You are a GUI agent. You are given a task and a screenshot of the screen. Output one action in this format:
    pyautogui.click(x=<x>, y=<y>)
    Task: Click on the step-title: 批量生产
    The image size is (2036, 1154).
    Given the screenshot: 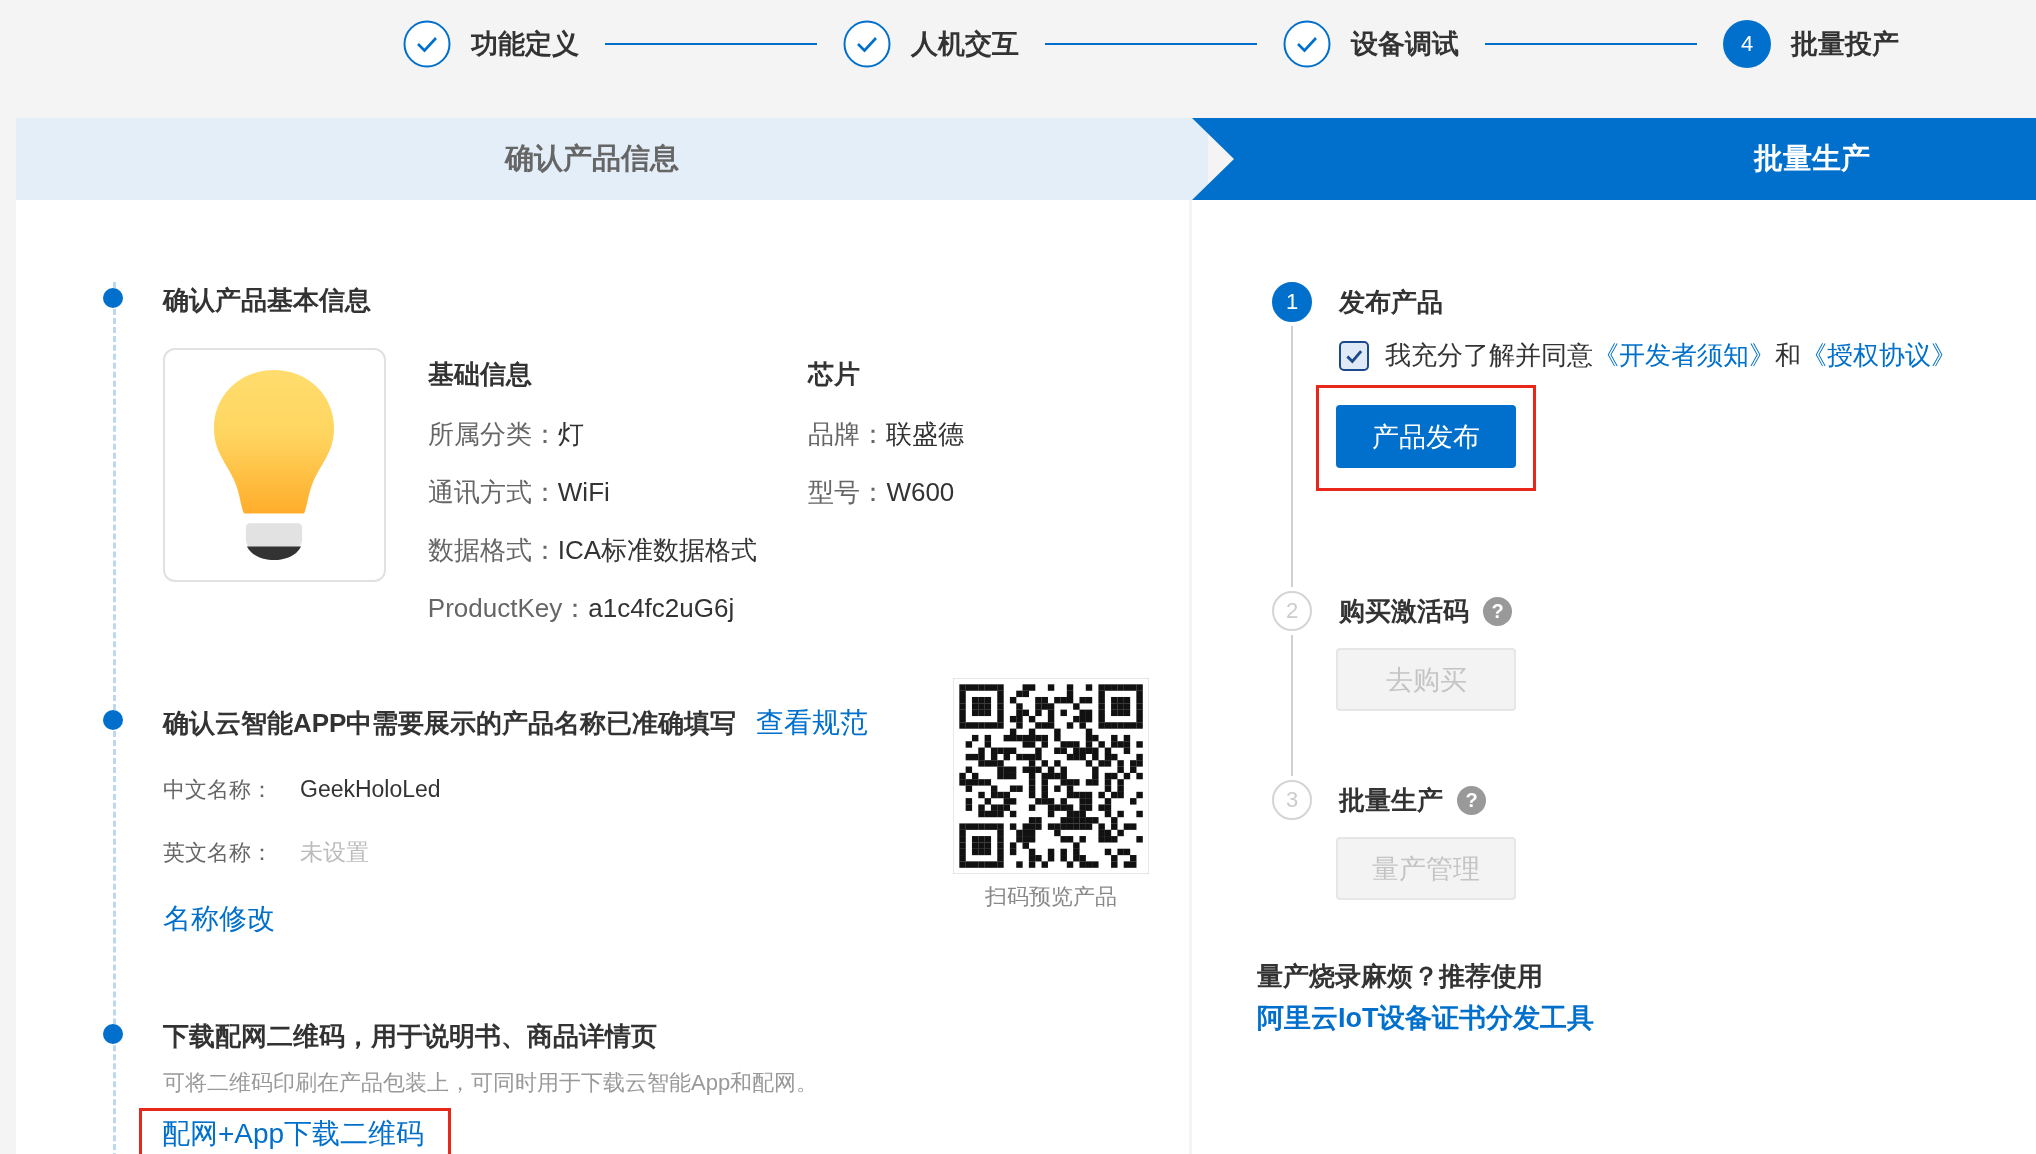 What is the action you would take?
    pyautogui.click(x=1391, y=800)
    